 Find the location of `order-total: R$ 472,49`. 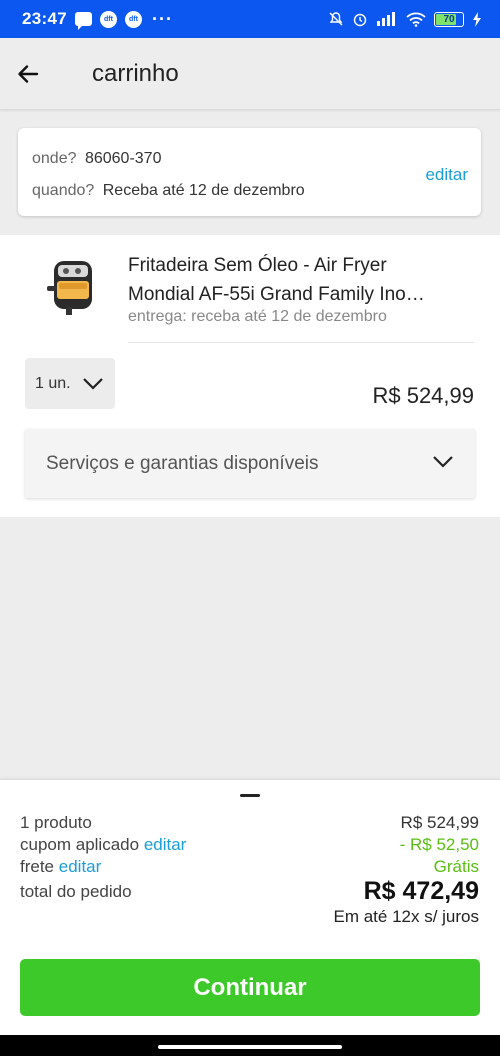

order-total: R$ 472,49 is located at coordinates (421, 891).